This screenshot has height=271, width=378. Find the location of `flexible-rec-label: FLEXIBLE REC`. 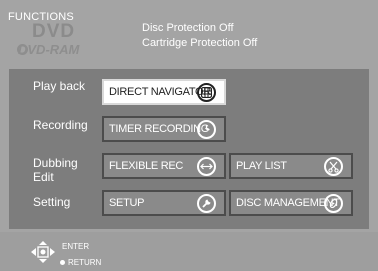

flexible-rec-label: FLEXIBLE REC is located at coordinates (146, 166).